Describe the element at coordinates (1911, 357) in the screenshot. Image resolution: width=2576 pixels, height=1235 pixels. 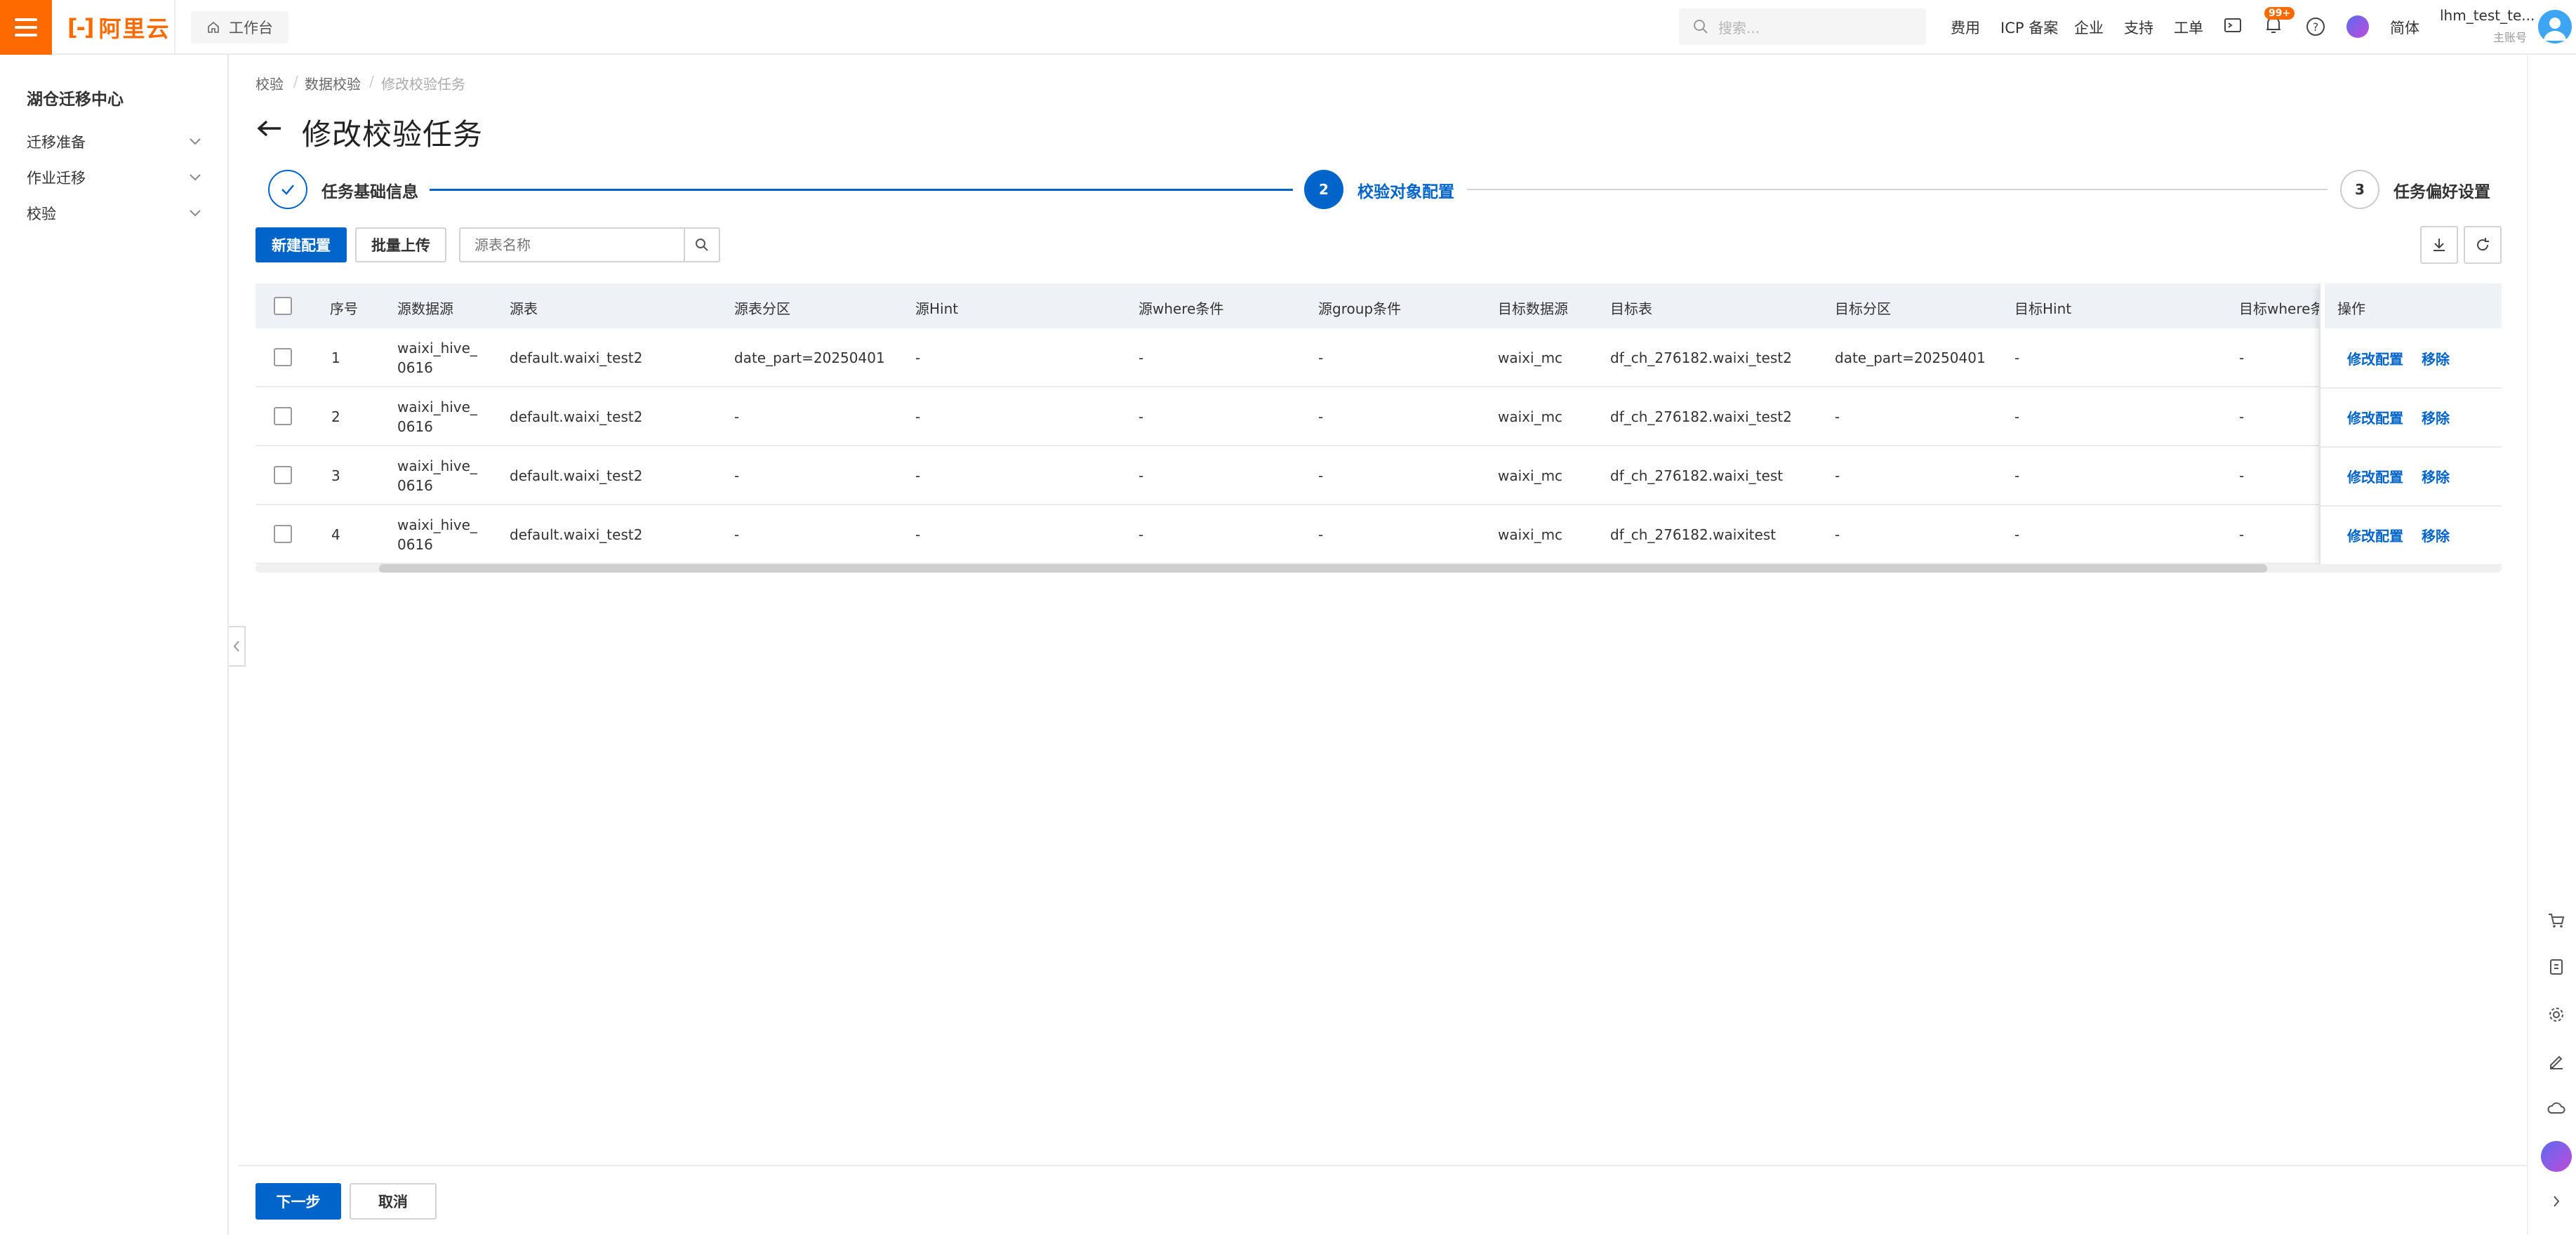
I see `cell-dst-partition: date_part=20250401` at that location.